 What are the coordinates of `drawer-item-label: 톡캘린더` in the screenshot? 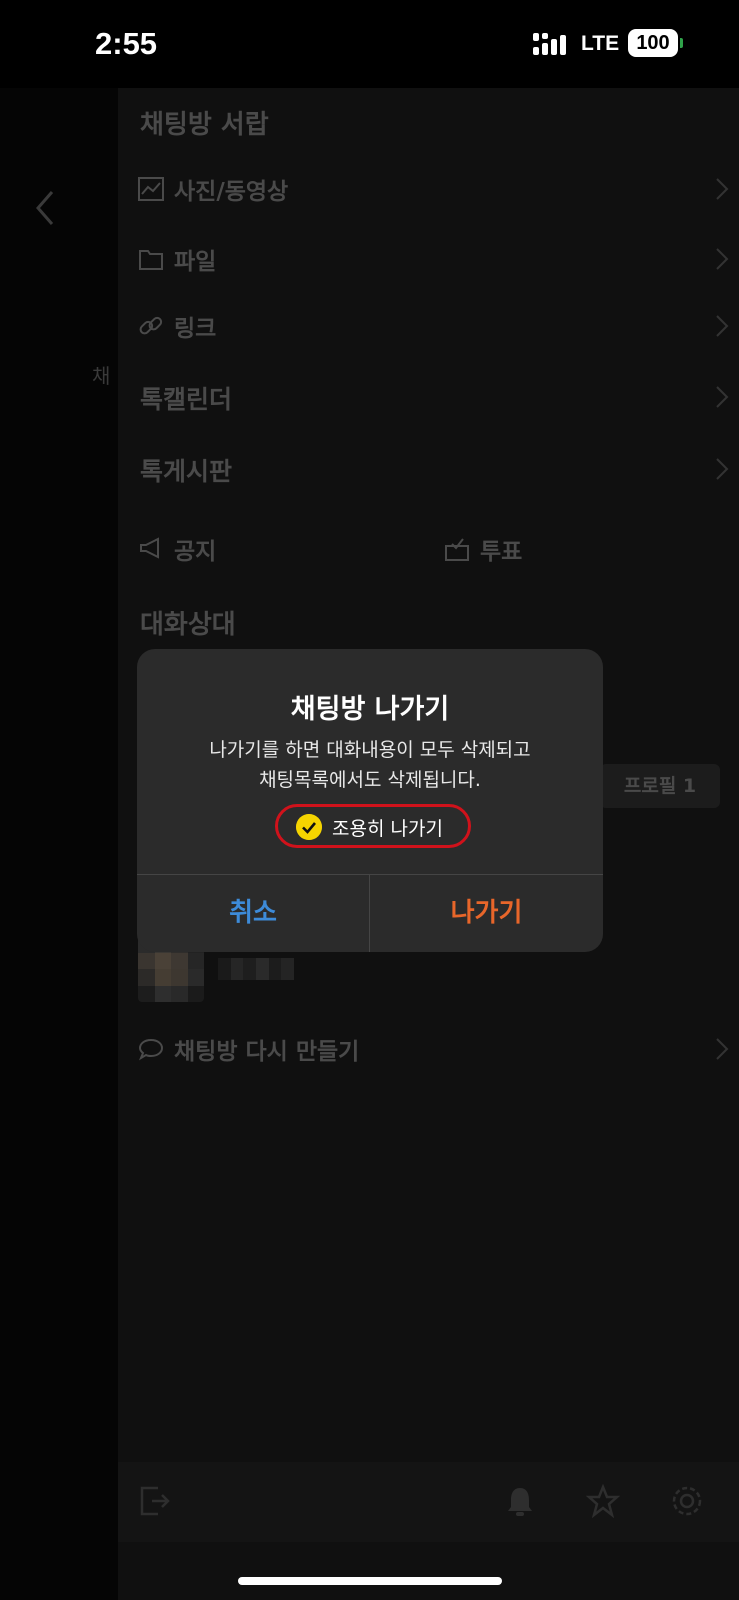 It's located at (186, 399).